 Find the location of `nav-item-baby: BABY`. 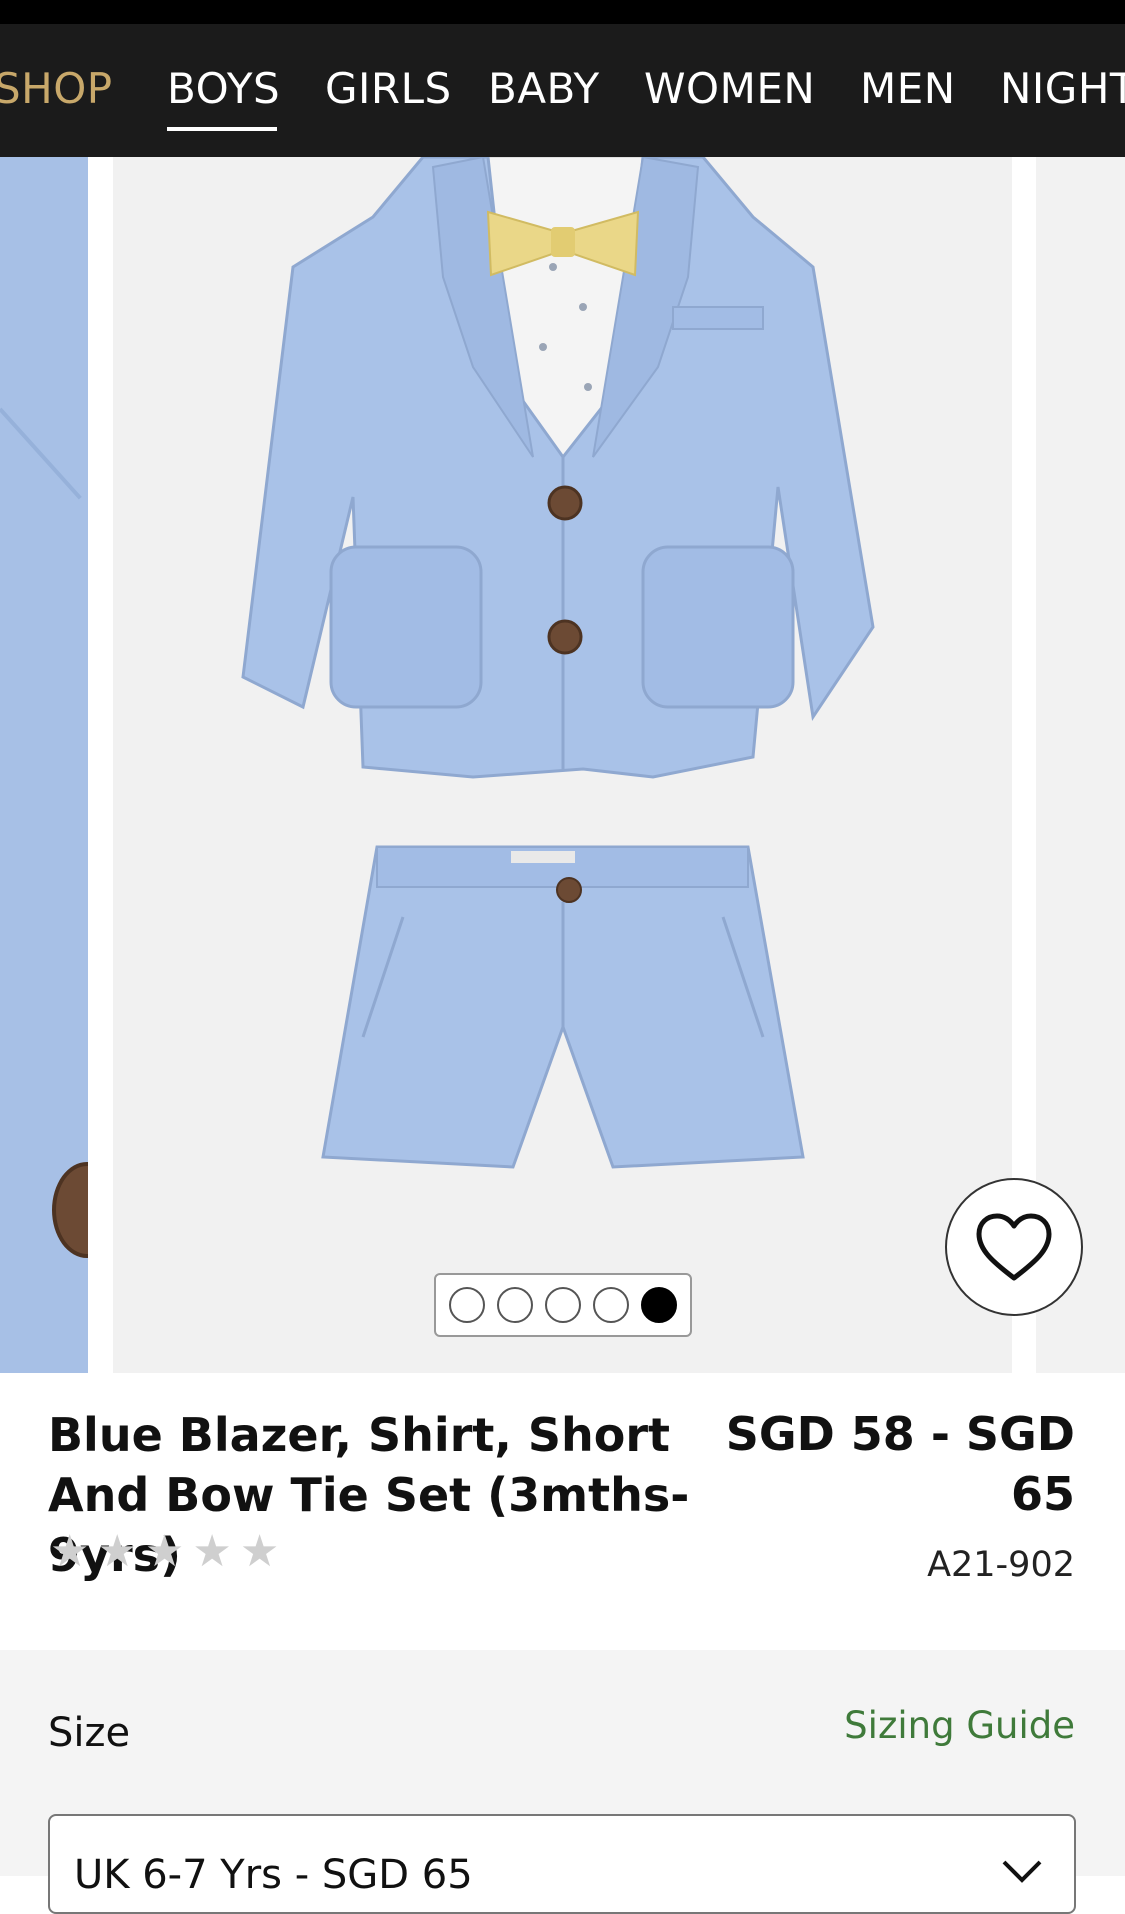

nav-item-baby: BABY is located at coordinates (544, 88).